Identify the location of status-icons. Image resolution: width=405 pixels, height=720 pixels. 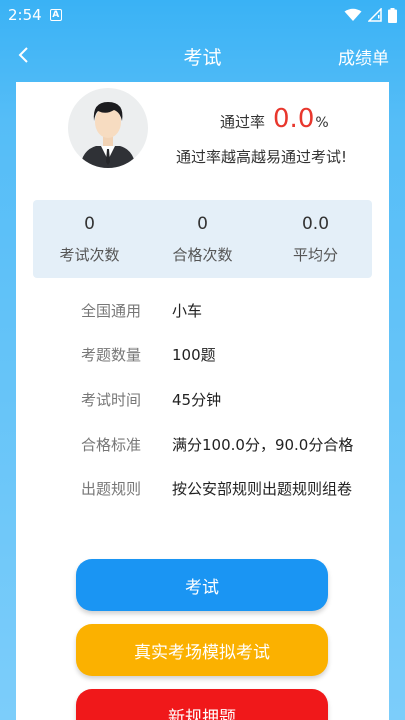
(370, 15).